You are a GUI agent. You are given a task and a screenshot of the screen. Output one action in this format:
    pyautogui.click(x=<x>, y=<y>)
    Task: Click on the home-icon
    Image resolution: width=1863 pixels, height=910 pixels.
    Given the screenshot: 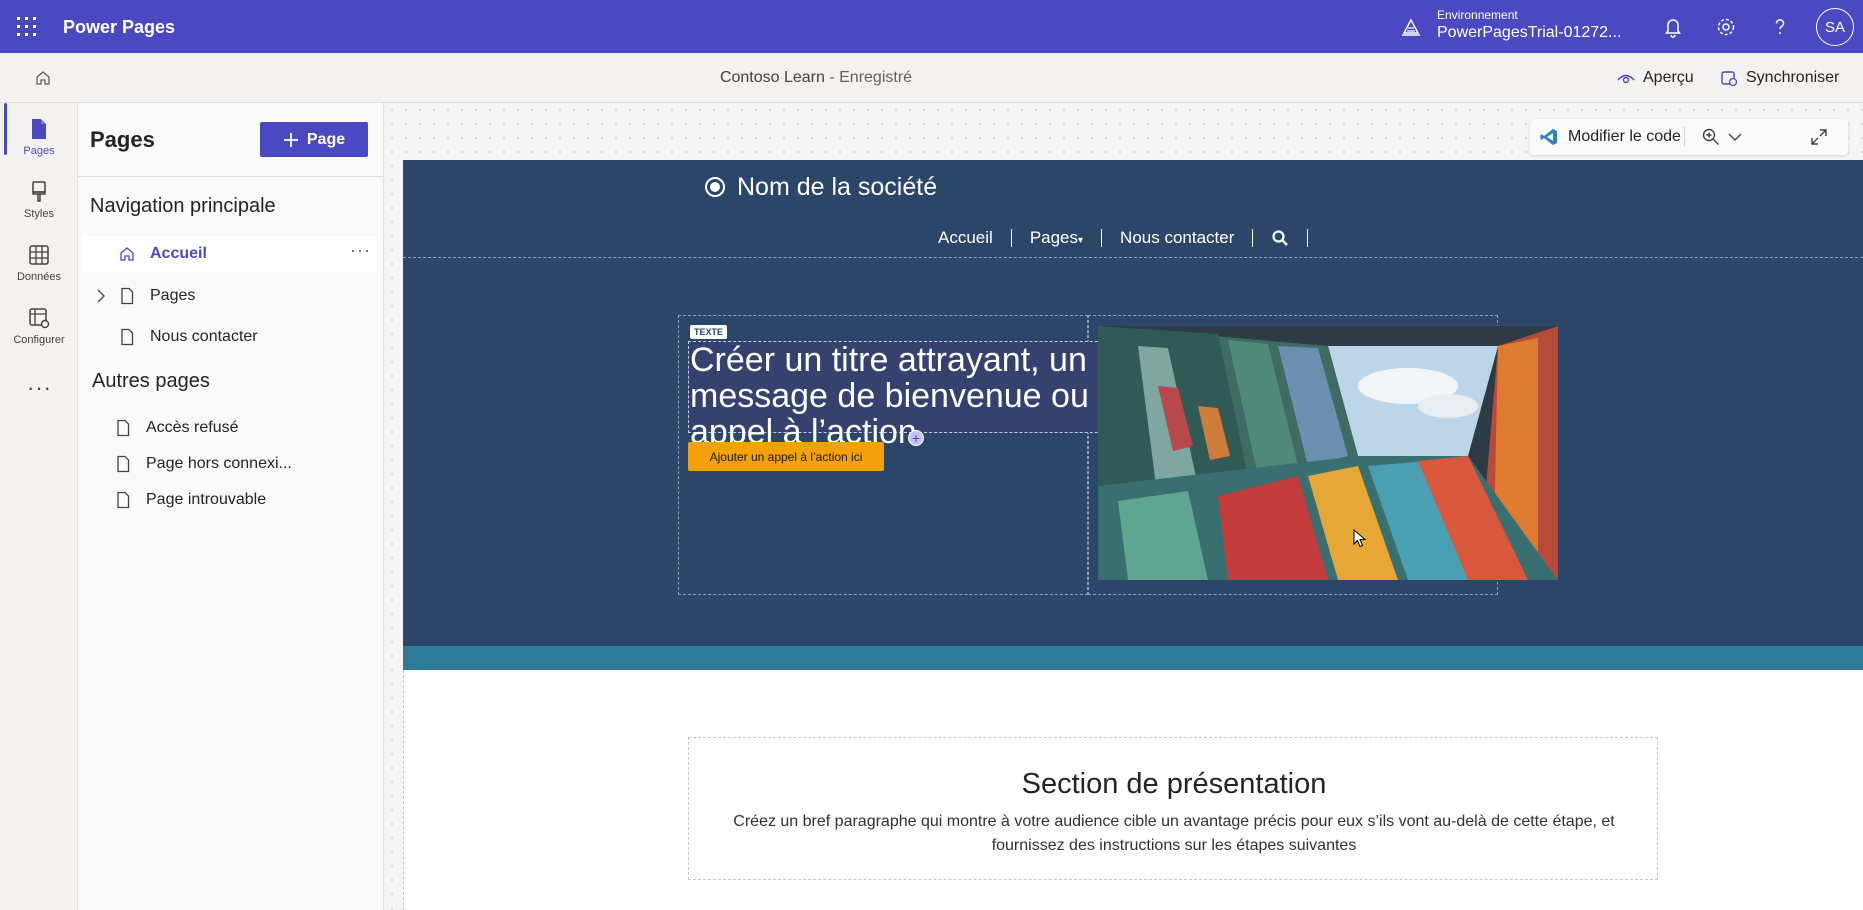 What is the action you would take?
    pyautogui.click(x=127, y=254)
    